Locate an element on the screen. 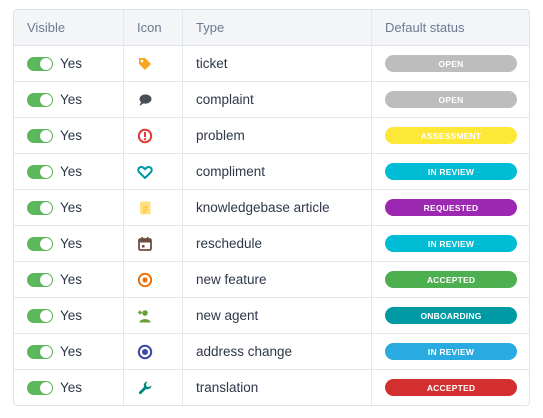 The image size is (543, 418). status-badge: ASSESSMENT is located at coordinates (451, 135).